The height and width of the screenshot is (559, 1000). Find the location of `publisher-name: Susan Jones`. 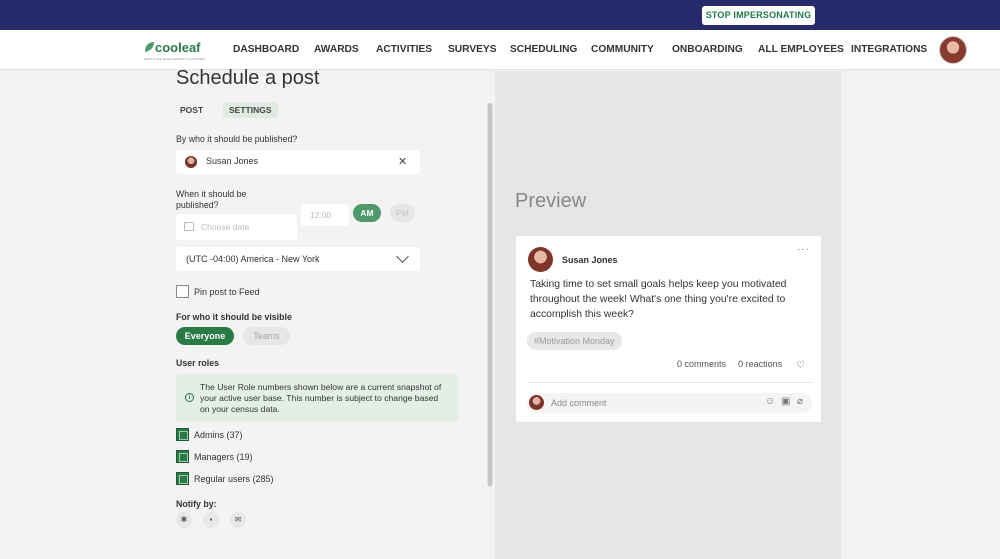

publisher-name: Susan Jones is located at coordinates (232, 161).